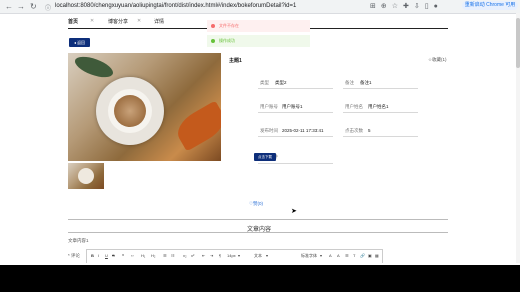  What do you see at coordinates (98, 255) in the screenshot?
I see `italic-button: I` at bounding box center [98, 255].